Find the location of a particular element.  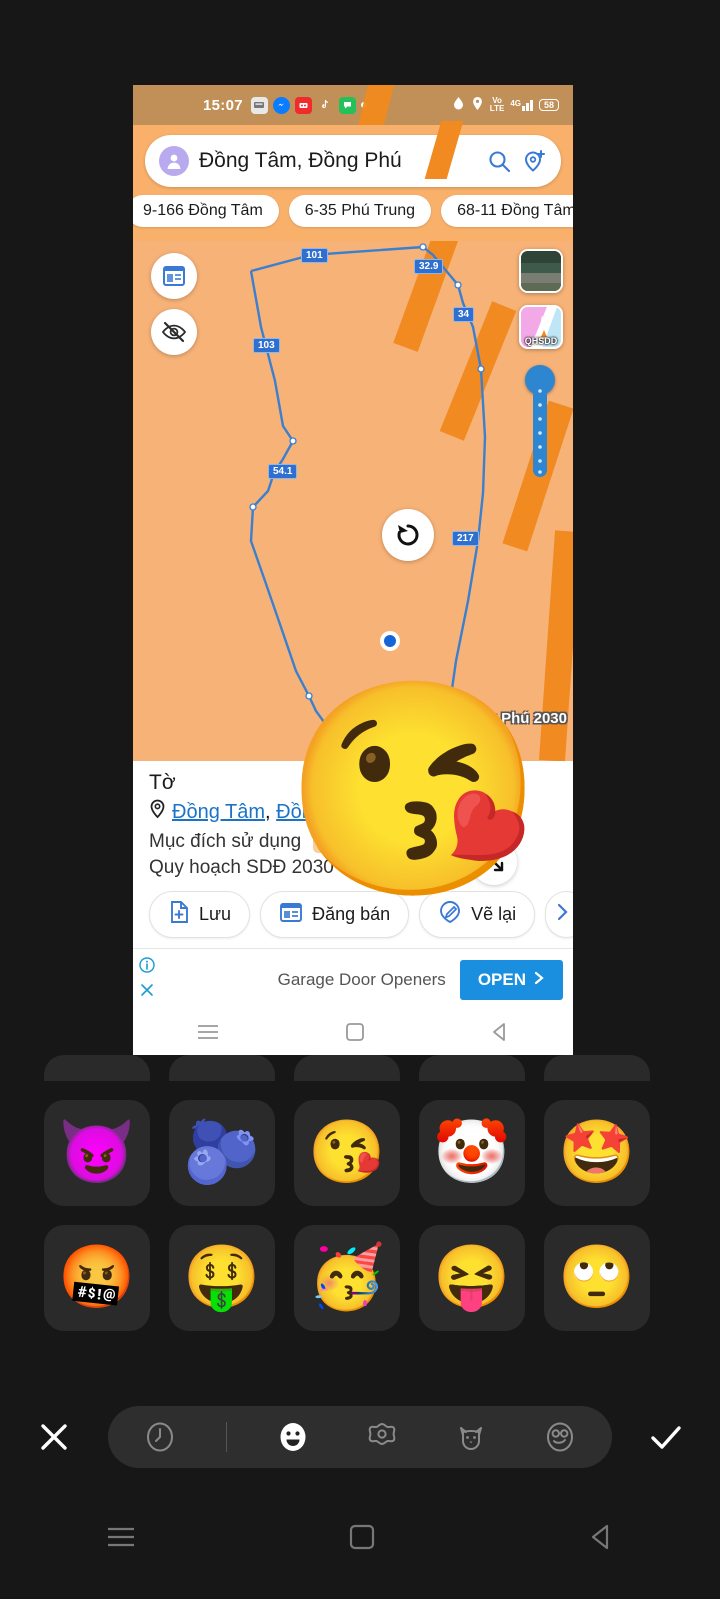

smiley-tab-icon is located at coordinates (293, 1437).